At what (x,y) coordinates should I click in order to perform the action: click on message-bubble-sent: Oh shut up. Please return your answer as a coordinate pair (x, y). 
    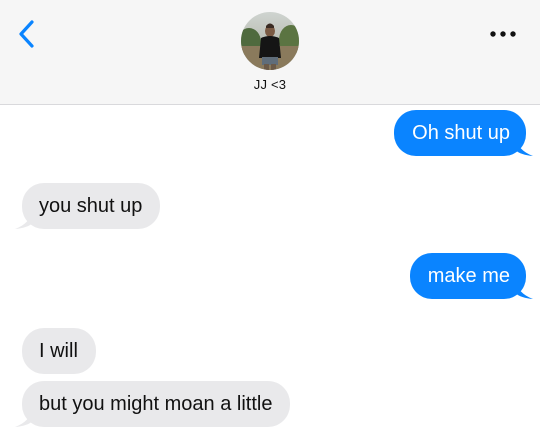
    Looking at the image, I should click on (463, 133).